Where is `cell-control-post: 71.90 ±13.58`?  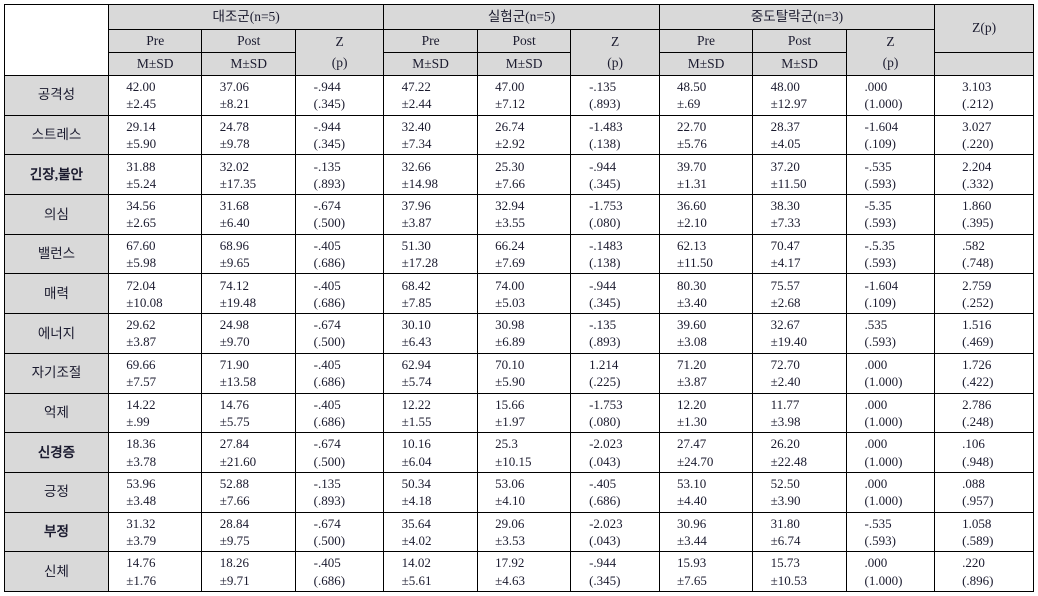
cell-control-post: 71.90 ±13.58 is located at coordinates (248, 373).